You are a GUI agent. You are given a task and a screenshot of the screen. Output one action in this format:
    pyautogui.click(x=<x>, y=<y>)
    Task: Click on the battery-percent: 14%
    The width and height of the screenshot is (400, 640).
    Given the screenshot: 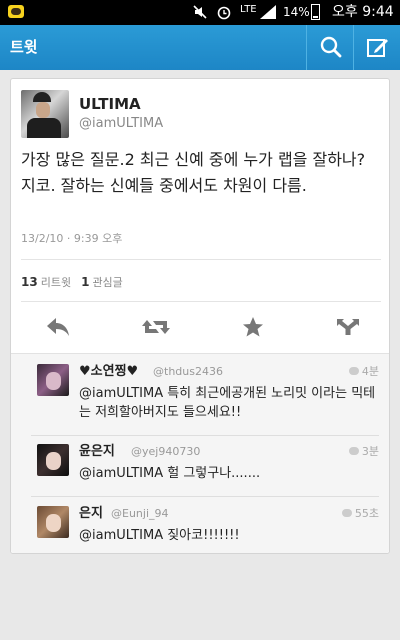 What is the action you would take?
    pyautogui.click(x=296, y=12)
    